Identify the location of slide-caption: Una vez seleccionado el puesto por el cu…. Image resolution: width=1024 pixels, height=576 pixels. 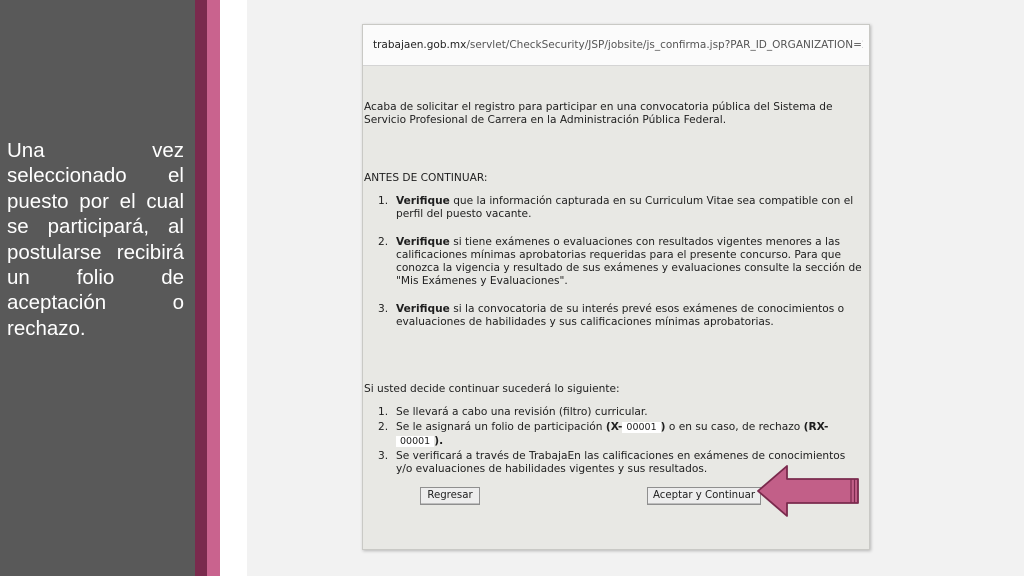
(95, 239).